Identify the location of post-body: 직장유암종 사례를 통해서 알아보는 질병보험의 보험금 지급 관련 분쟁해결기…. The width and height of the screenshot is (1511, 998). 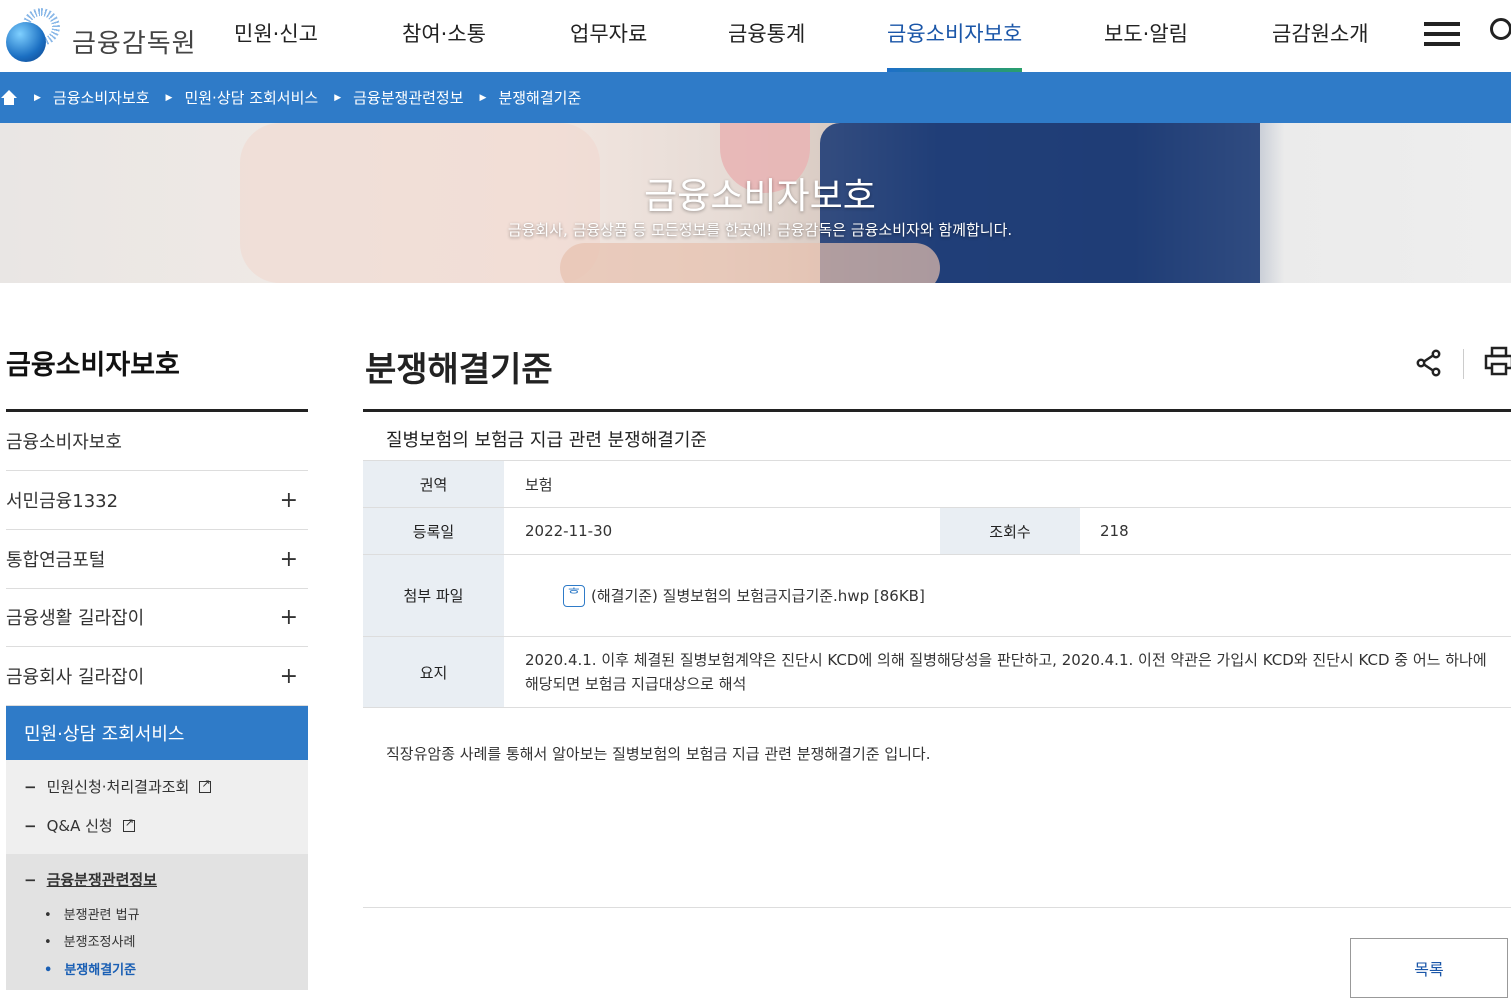
(658, 754).